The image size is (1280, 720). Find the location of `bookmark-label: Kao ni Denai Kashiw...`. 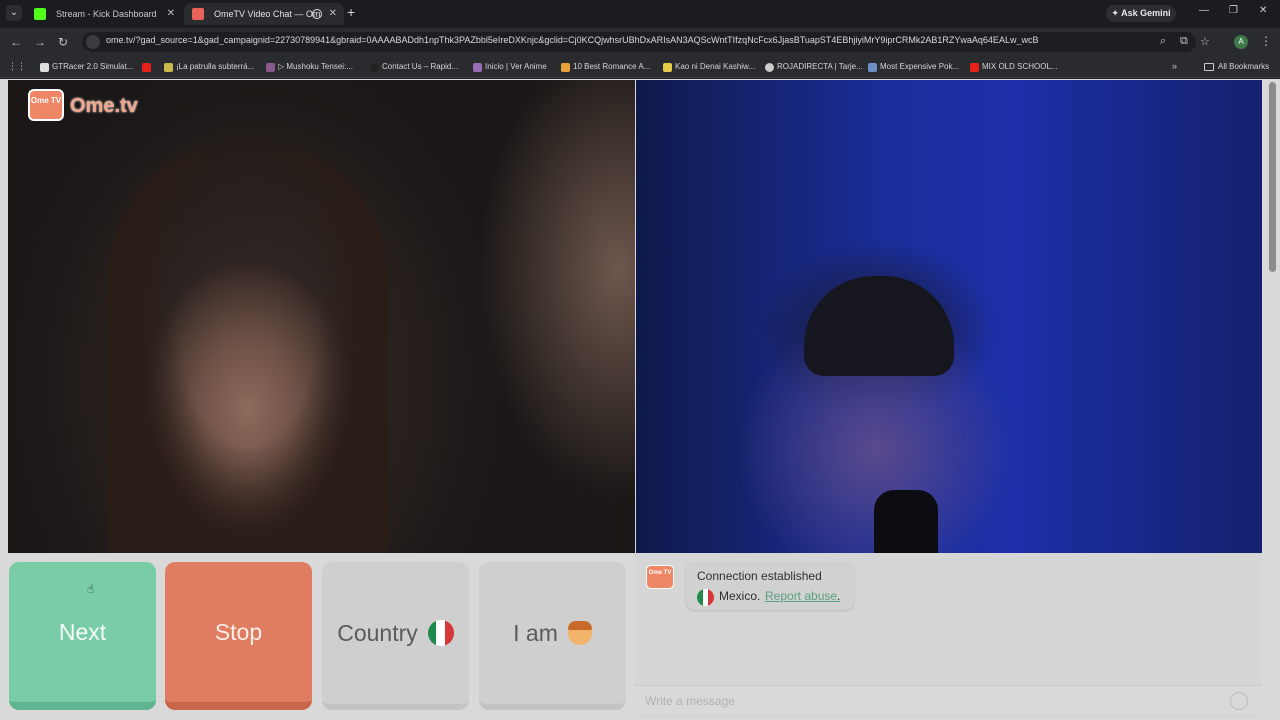

bookmark-label: Kao ni Denai Kashiw... is located at coordinates (715, 66).